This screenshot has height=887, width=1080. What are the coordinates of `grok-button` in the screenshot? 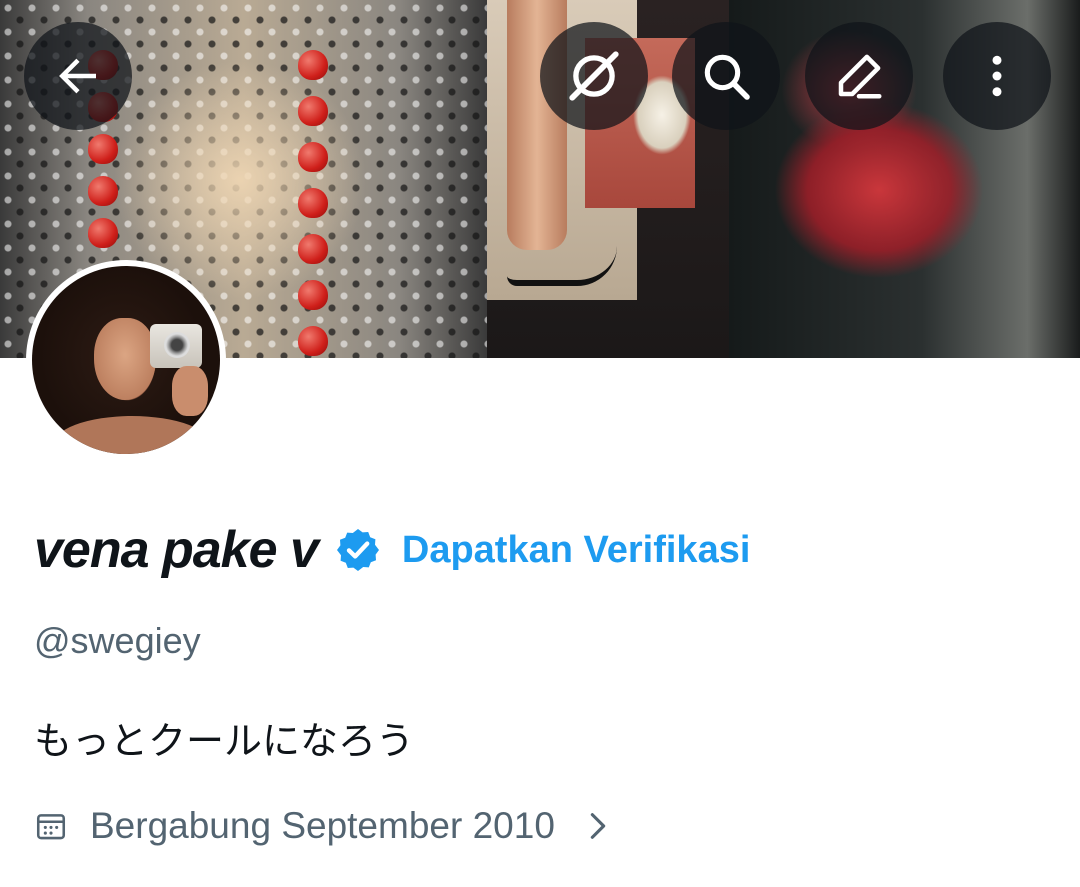 It's located at (594, 76).